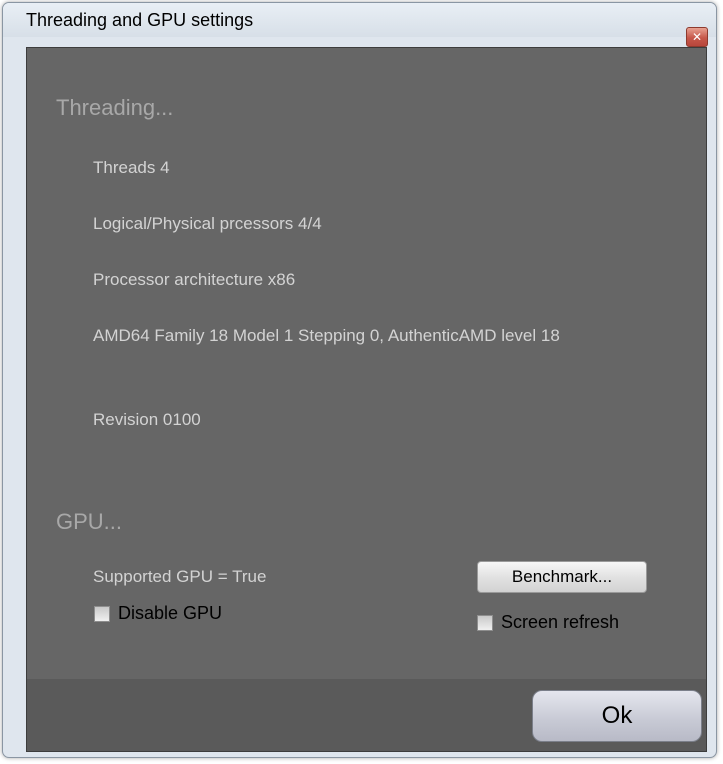 This screenshot has width=723, height=764. I want to click on screen-refresh-label: Screen refresh, so click(560, 622).